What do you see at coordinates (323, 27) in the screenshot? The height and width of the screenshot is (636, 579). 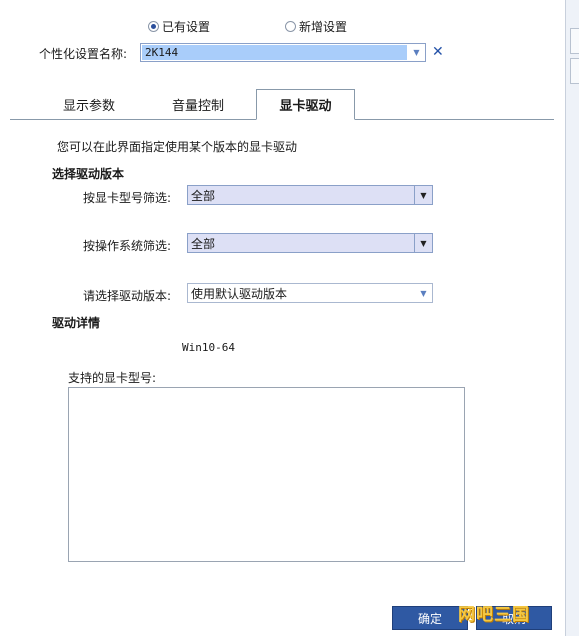 I see `radio-new-label: 新增设置` at bounding box center [323, 27].